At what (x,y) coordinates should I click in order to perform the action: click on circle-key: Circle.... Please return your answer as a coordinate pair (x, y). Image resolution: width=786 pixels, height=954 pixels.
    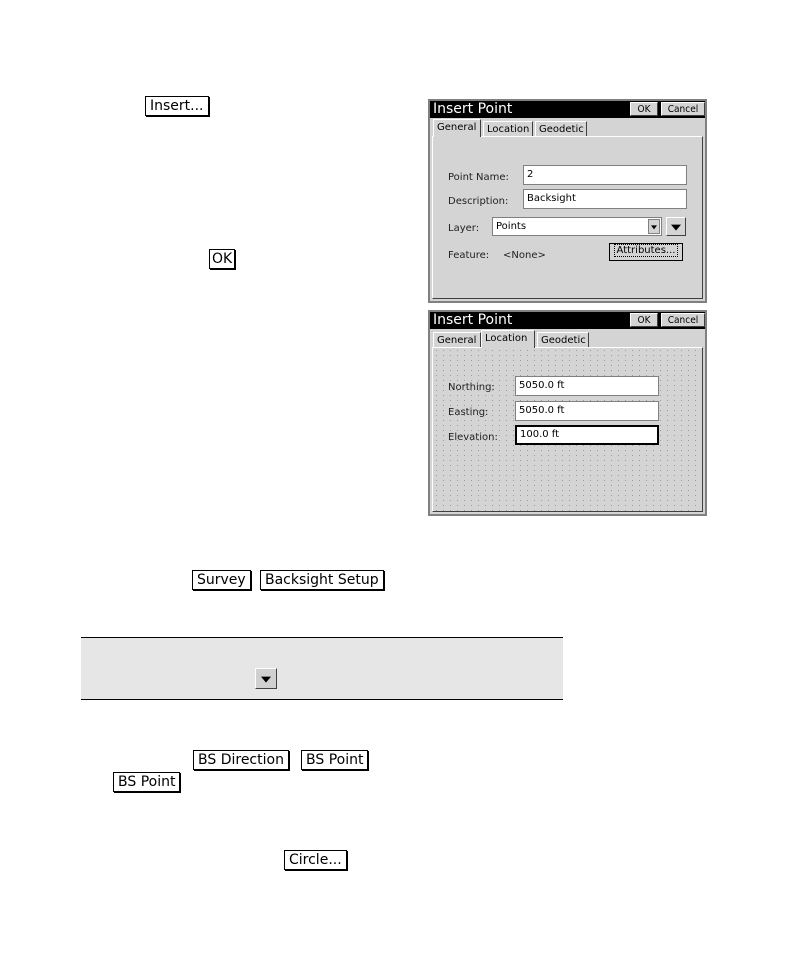
    Looking at the image, I should click on (315, 860).